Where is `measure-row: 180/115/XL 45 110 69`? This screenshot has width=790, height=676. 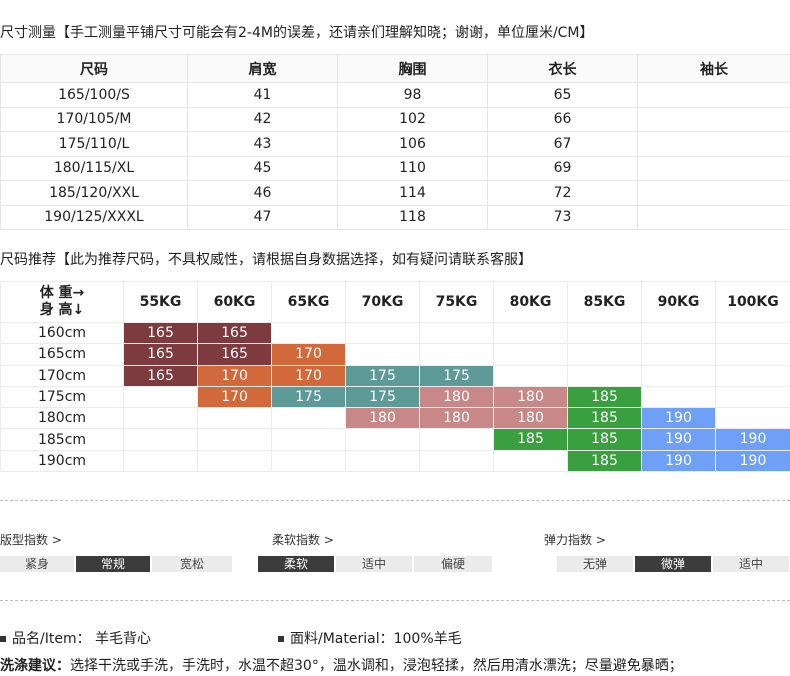
measure-row: 180/115/XL 45 110 69 is located at coordinates (395, 168).